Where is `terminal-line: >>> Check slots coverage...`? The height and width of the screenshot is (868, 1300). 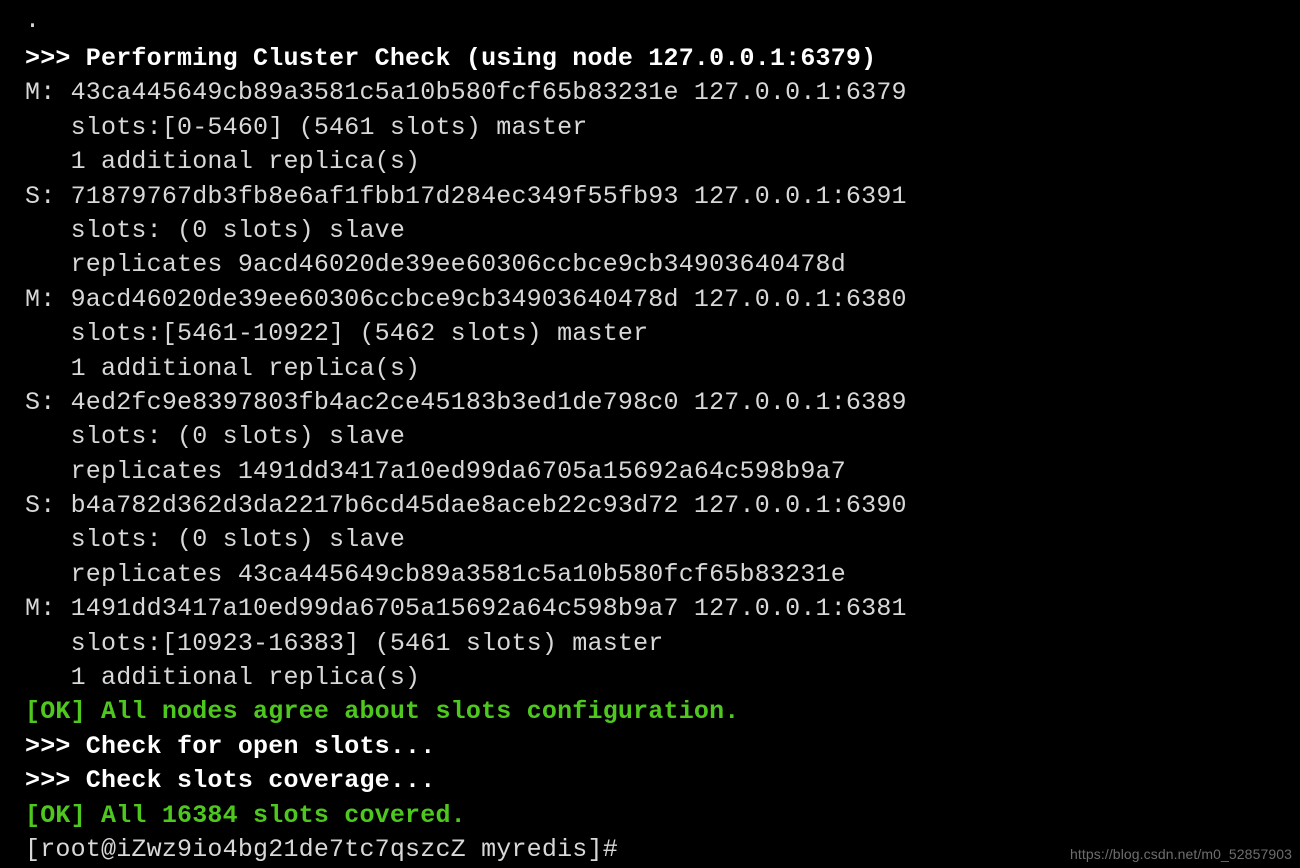
terminal-line: >>> Check slots coverage... is located at coordinates (230, 781).